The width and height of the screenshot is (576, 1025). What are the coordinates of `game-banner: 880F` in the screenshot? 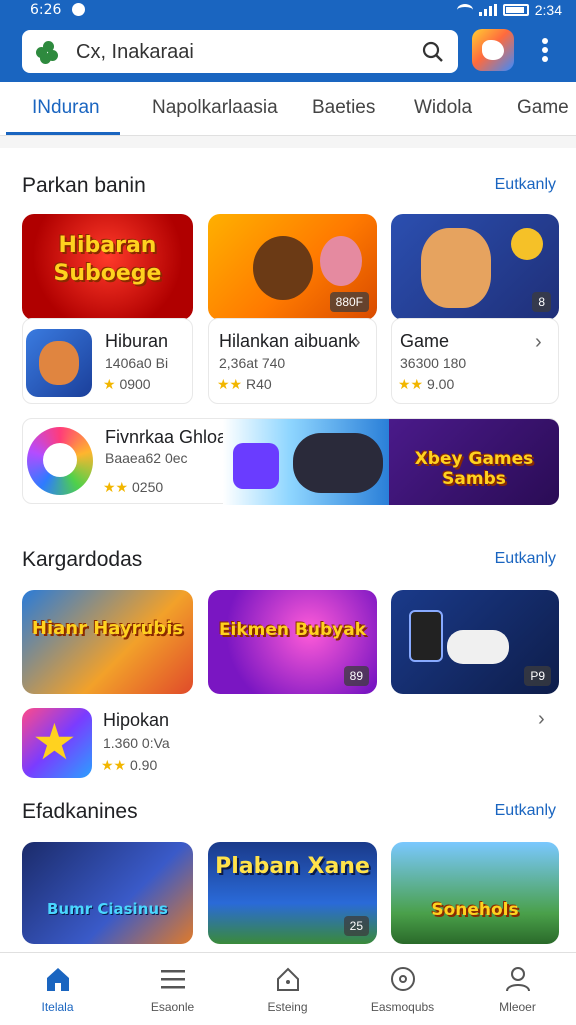 It's located at (292, 267).